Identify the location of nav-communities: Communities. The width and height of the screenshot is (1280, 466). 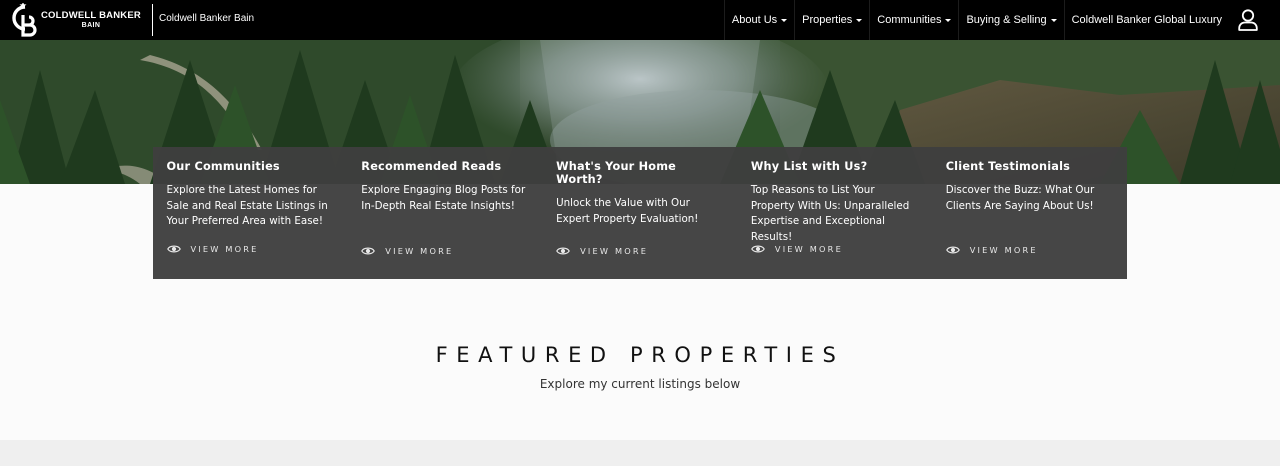
(913, 20).